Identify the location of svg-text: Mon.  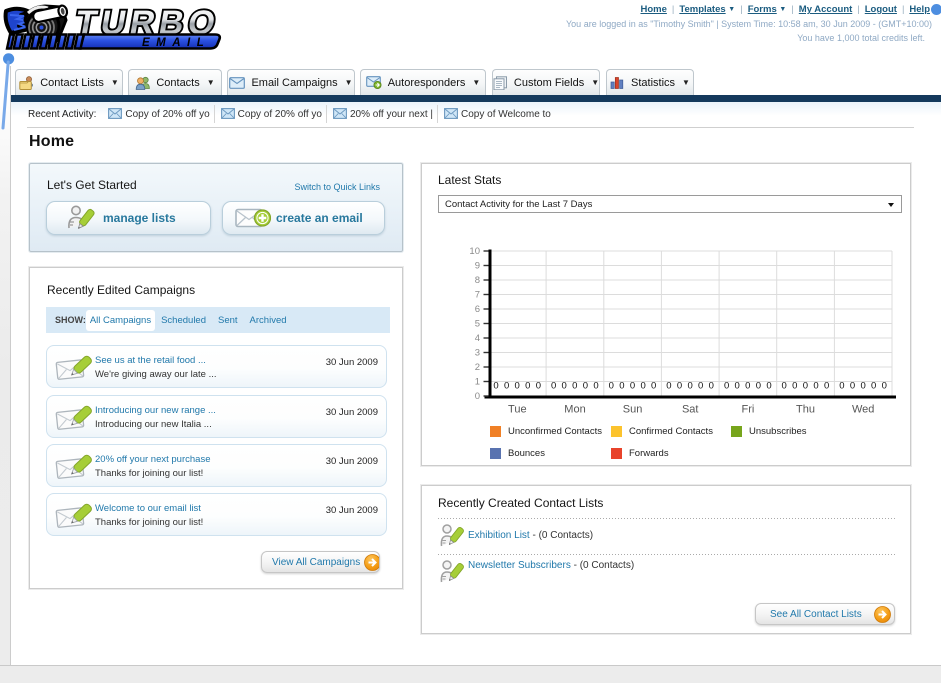
(574, 410).